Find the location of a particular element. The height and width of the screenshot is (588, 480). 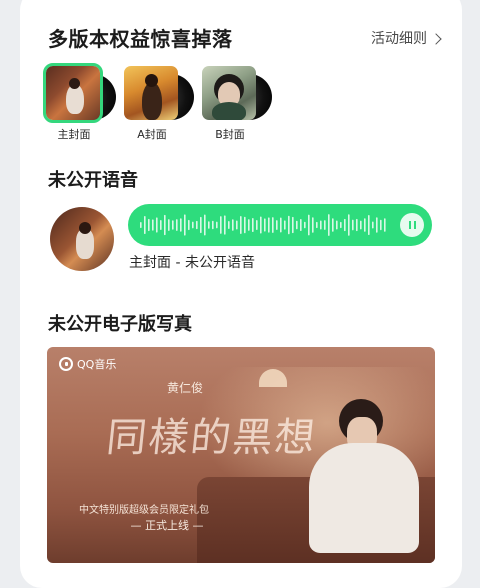

pause-button is located at coordinates (412, 225).